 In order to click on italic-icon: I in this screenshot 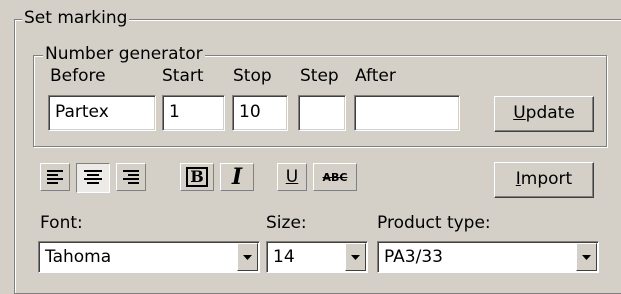, I will do `click(237, 177)`.